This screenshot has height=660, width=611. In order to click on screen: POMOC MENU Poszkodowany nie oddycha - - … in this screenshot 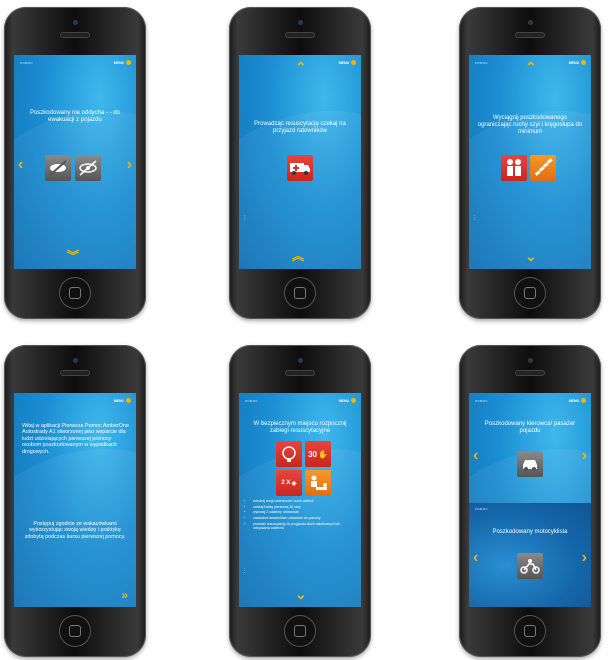, I will do `click(75, 162)`.